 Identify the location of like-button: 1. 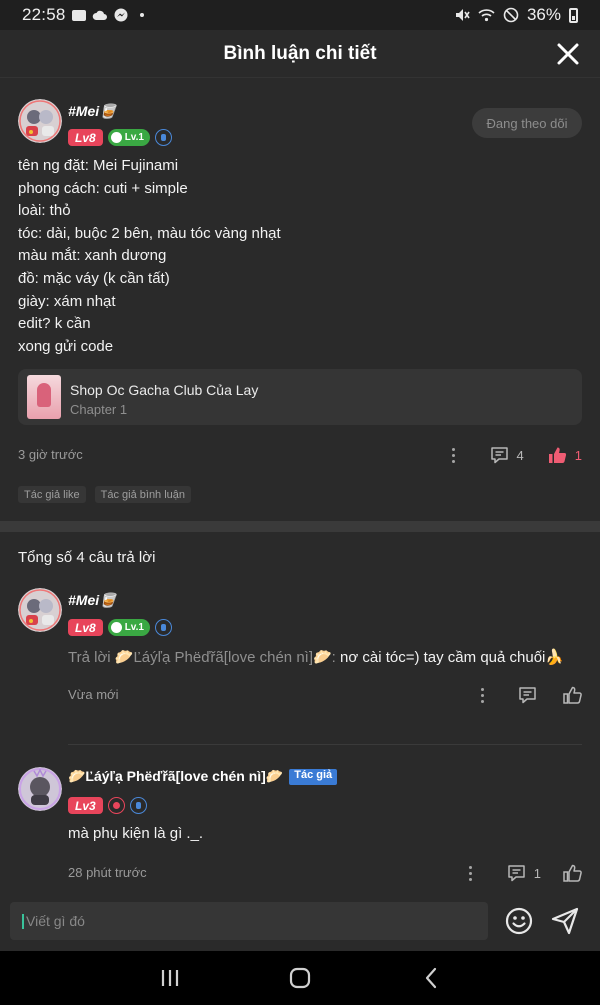
(565, 455).